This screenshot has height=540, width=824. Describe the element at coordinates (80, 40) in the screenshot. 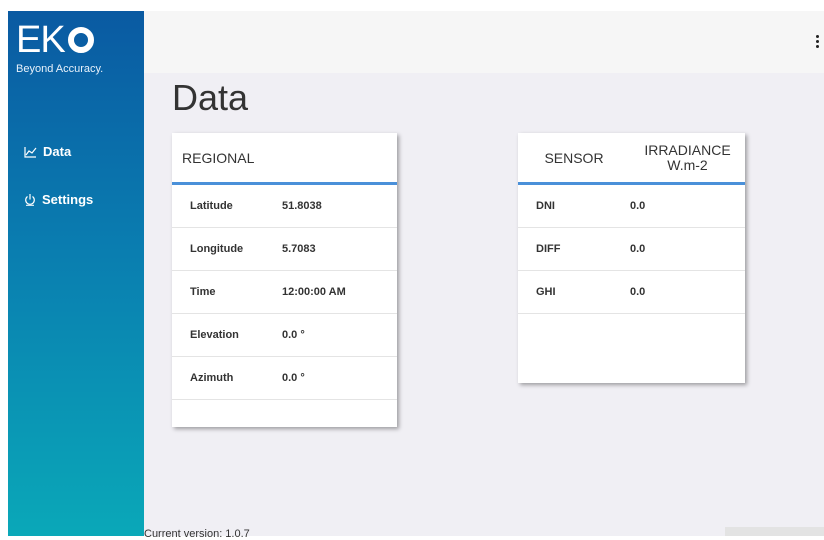

I see `logo-o-mark` at that location.